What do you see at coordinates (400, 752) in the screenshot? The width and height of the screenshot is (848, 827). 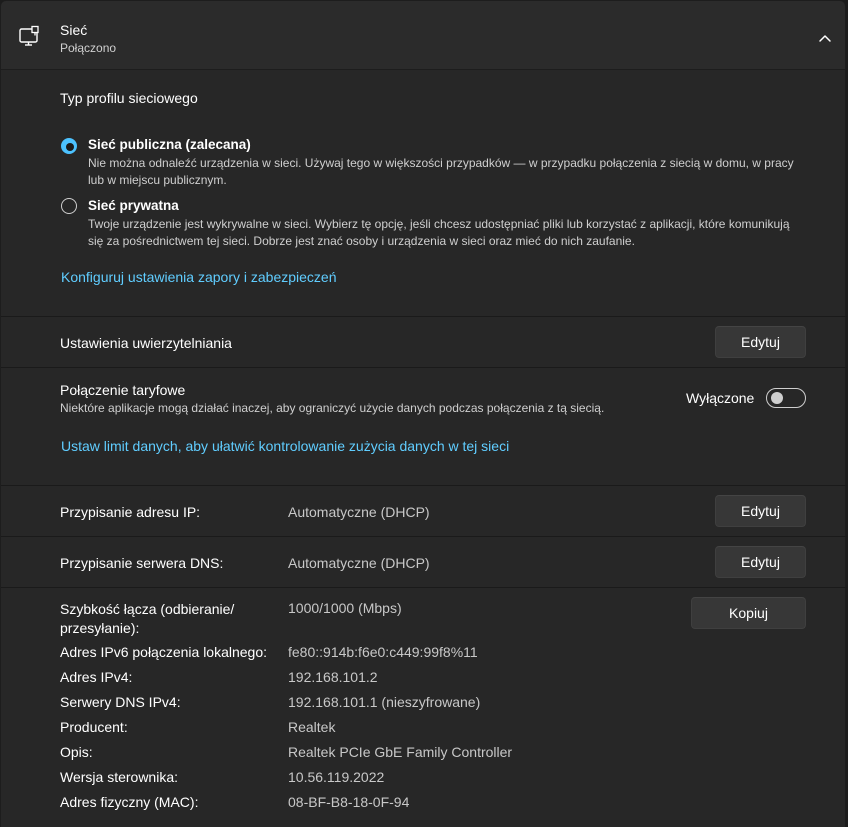 I see `description-value: Realtek PCIe GbE Family Controller` at bounding box center [400, 752].